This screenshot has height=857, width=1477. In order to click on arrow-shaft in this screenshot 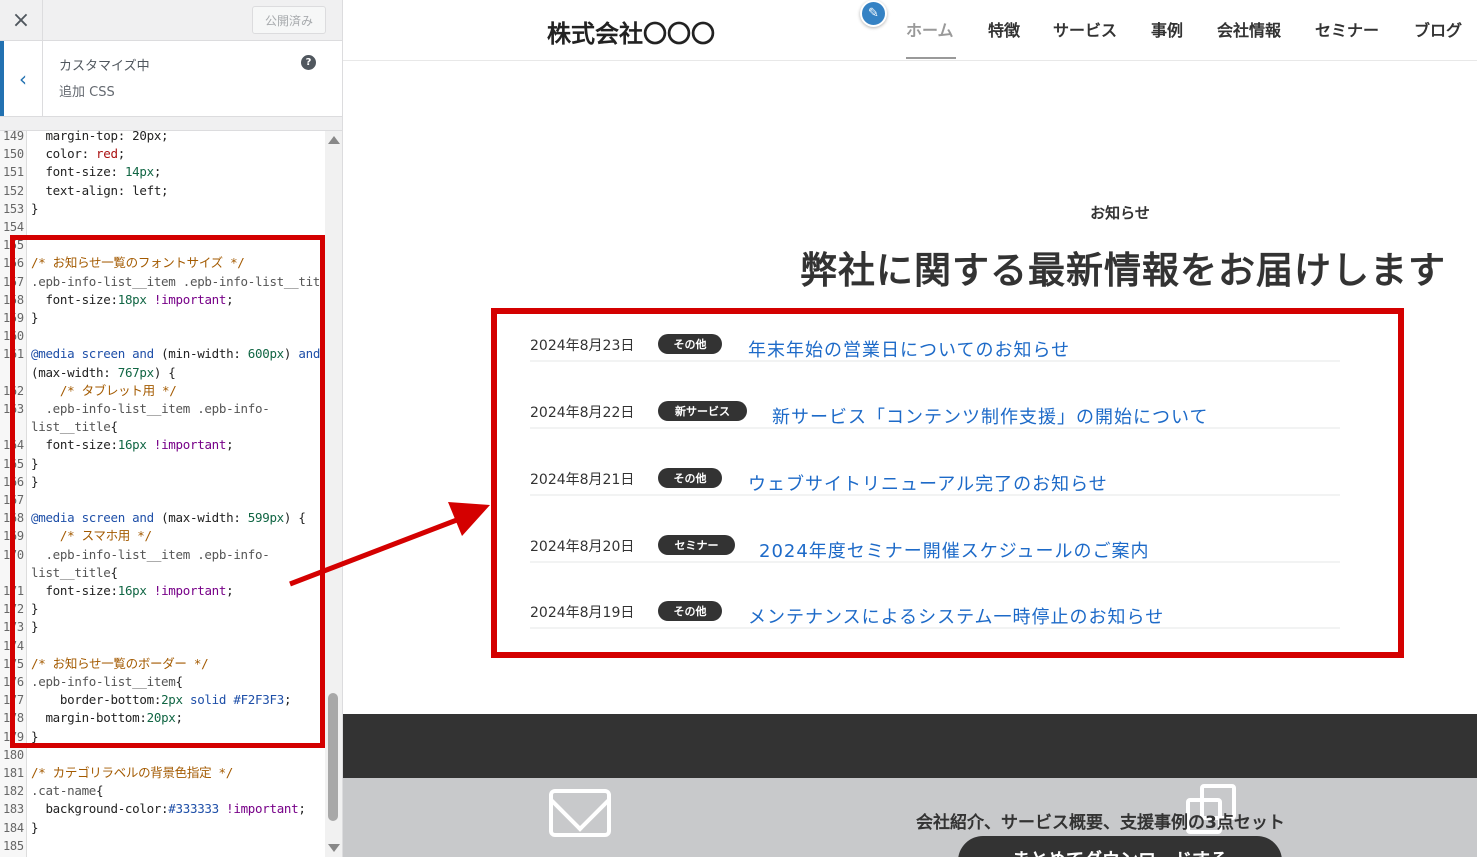, I will do `click(376, 551)`.